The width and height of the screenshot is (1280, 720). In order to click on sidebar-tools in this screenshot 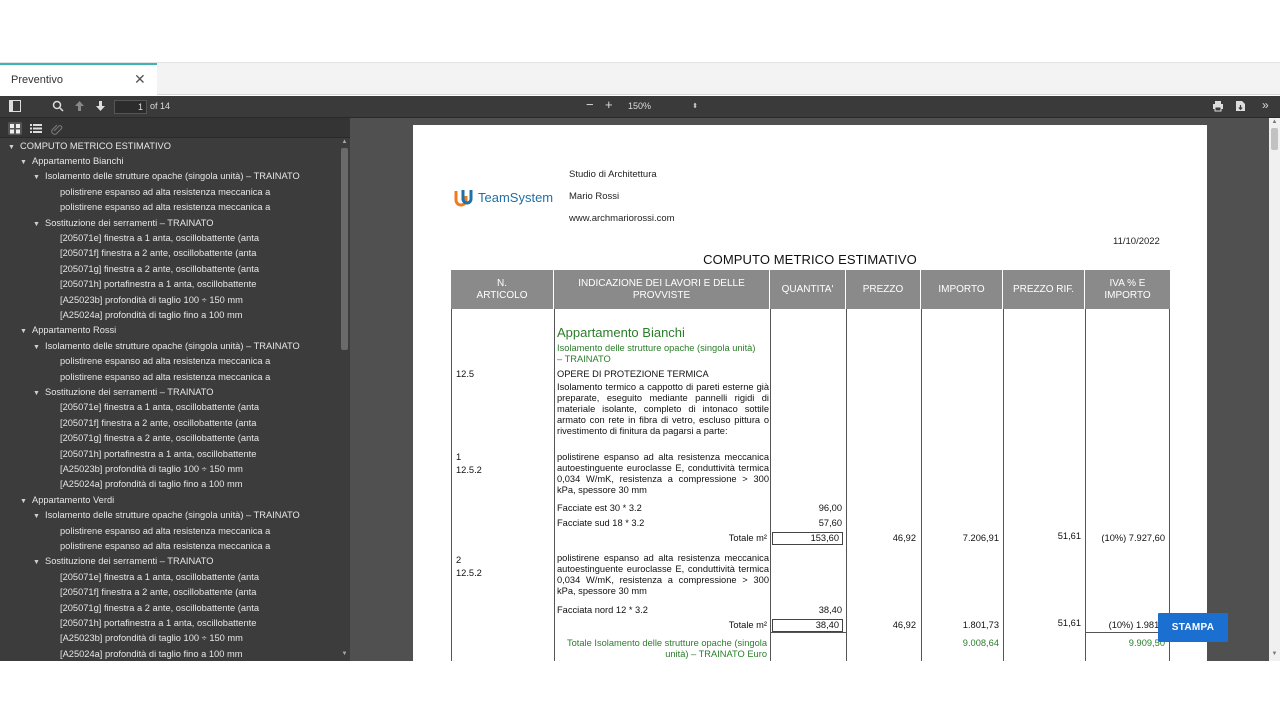, I will do `click(175, 128)`.